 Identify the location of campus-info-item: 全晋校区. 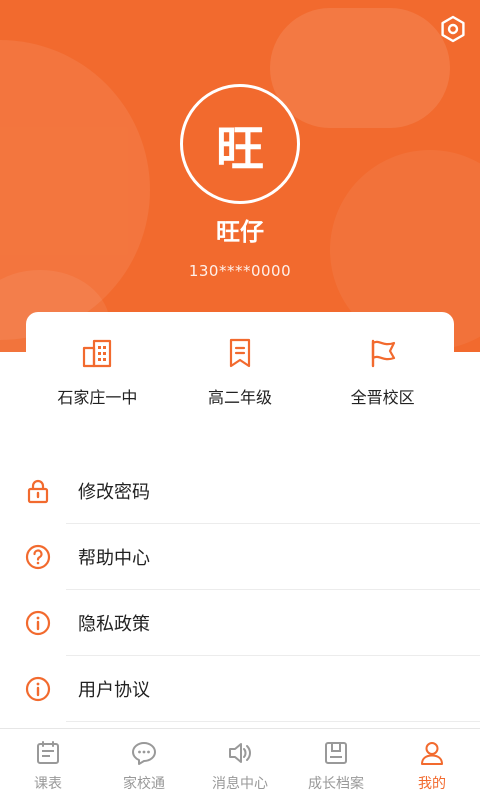
(382, 372).